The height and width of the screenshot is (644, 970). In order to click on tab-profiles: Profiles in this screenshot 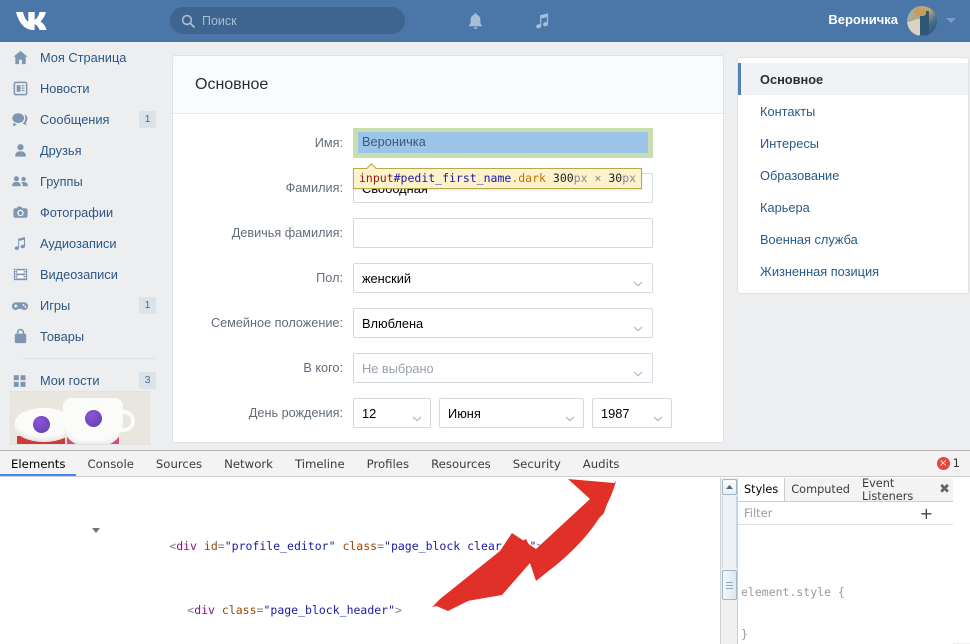, I will do `click(388, 463)`.